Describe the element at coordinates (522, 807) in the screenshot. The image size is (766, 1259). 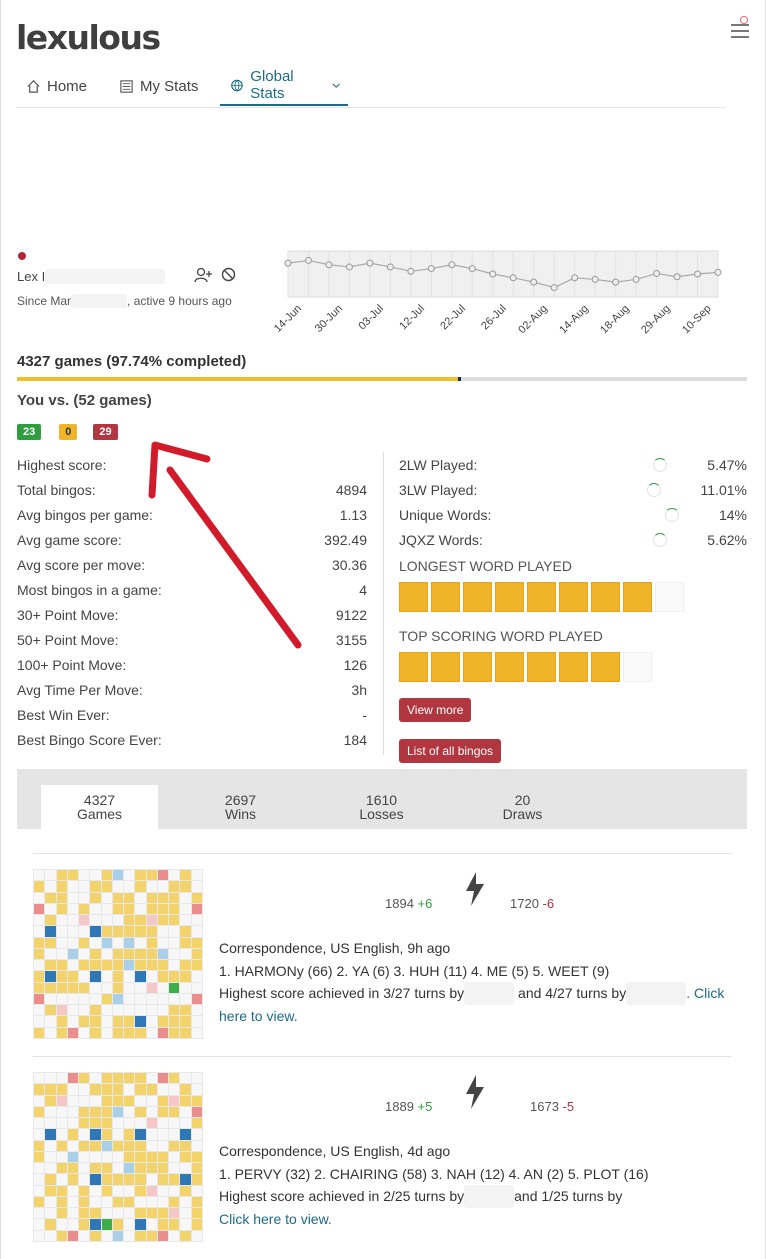
I see `tab-draws: 20 Draws` at that location.